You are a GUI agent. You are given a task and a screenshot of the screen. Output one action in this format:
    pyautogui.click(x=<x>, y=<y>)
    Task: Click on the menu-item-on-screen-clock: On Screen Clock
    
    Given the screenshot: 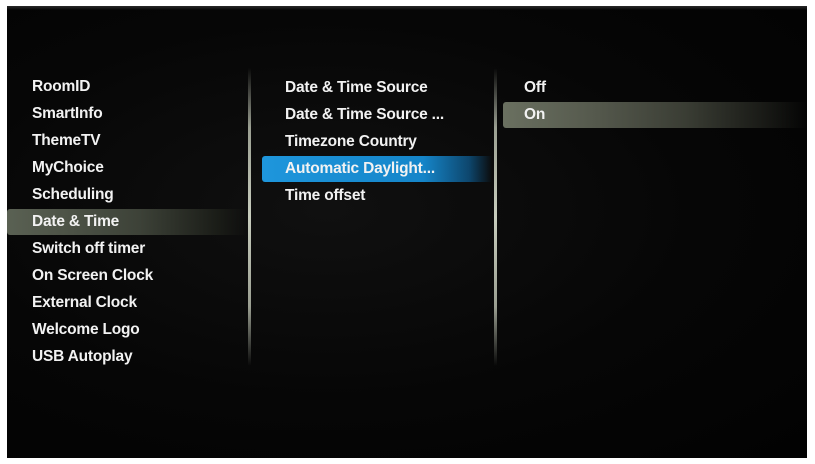 What is the action you would take?
    pyautogui.click(x=127, y=276)
    